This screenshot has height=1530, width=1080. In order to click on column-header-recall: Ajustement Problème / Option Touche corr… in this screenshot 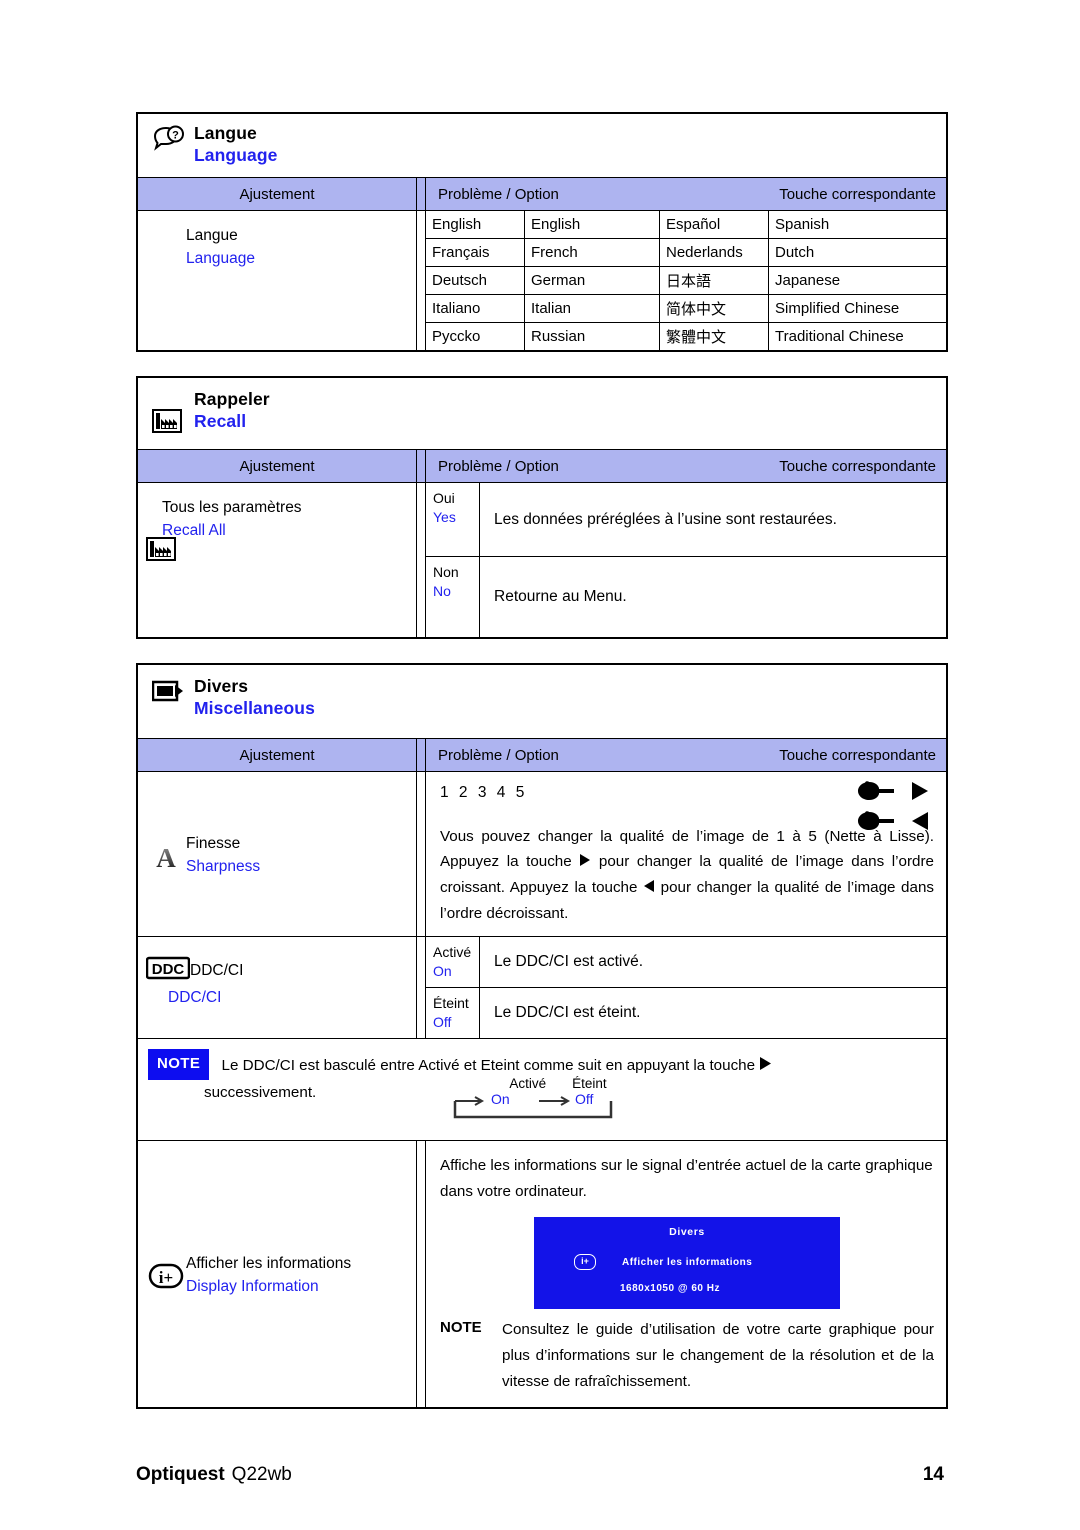, I will do `click(542, 466)`.